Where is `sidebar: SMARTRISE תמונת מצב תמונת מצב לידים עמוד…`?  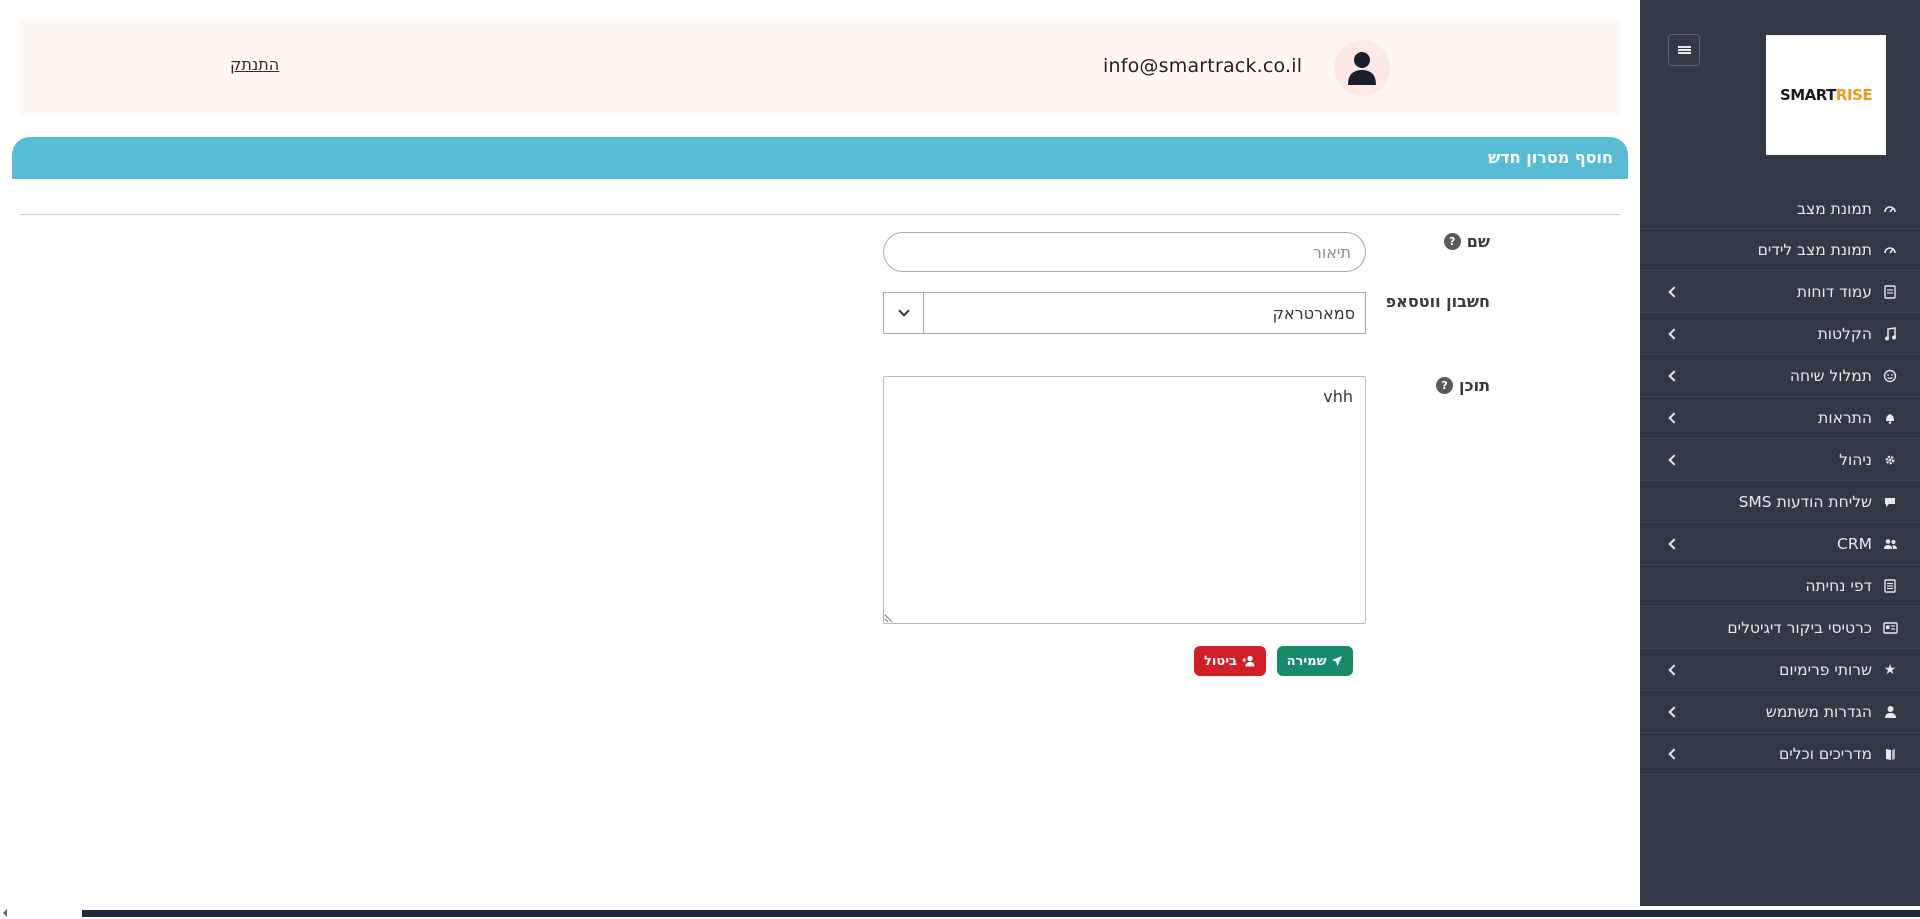
sidebar: SMARTRISE תמונת מצב תמונת מצב לידים עמוד… is located at coordinates (1780, 459).